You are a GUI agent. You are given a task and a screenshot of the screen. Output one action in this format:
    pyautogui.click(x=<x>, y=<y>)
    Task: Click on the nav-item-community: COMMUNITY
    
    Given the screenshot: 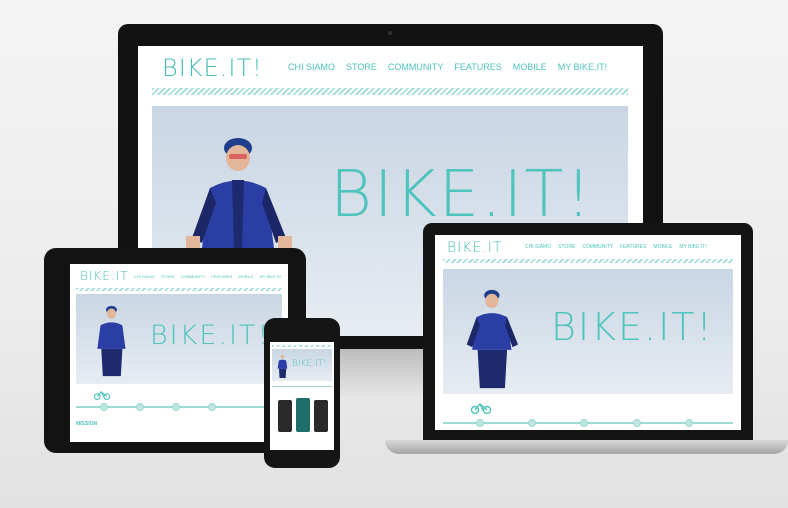 What is the action you would take?
    pyautogui.click(x=416, y=67)
    